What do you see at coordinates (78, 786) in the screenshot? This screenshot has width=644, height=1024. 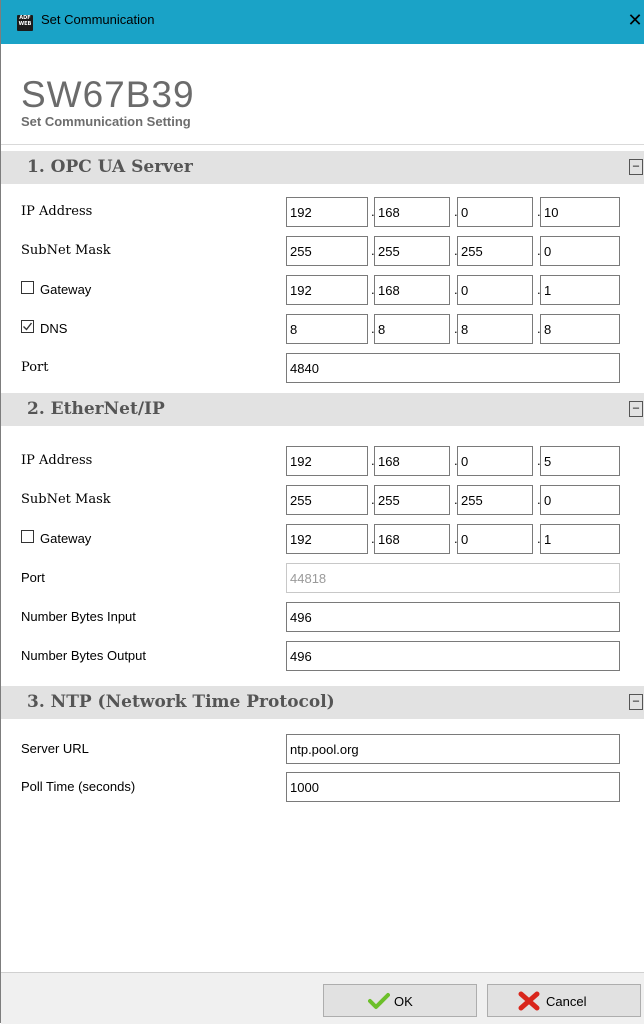 I see `label-ntp-poll: Poll Time (seconds)` at bounding box center [78, 786].